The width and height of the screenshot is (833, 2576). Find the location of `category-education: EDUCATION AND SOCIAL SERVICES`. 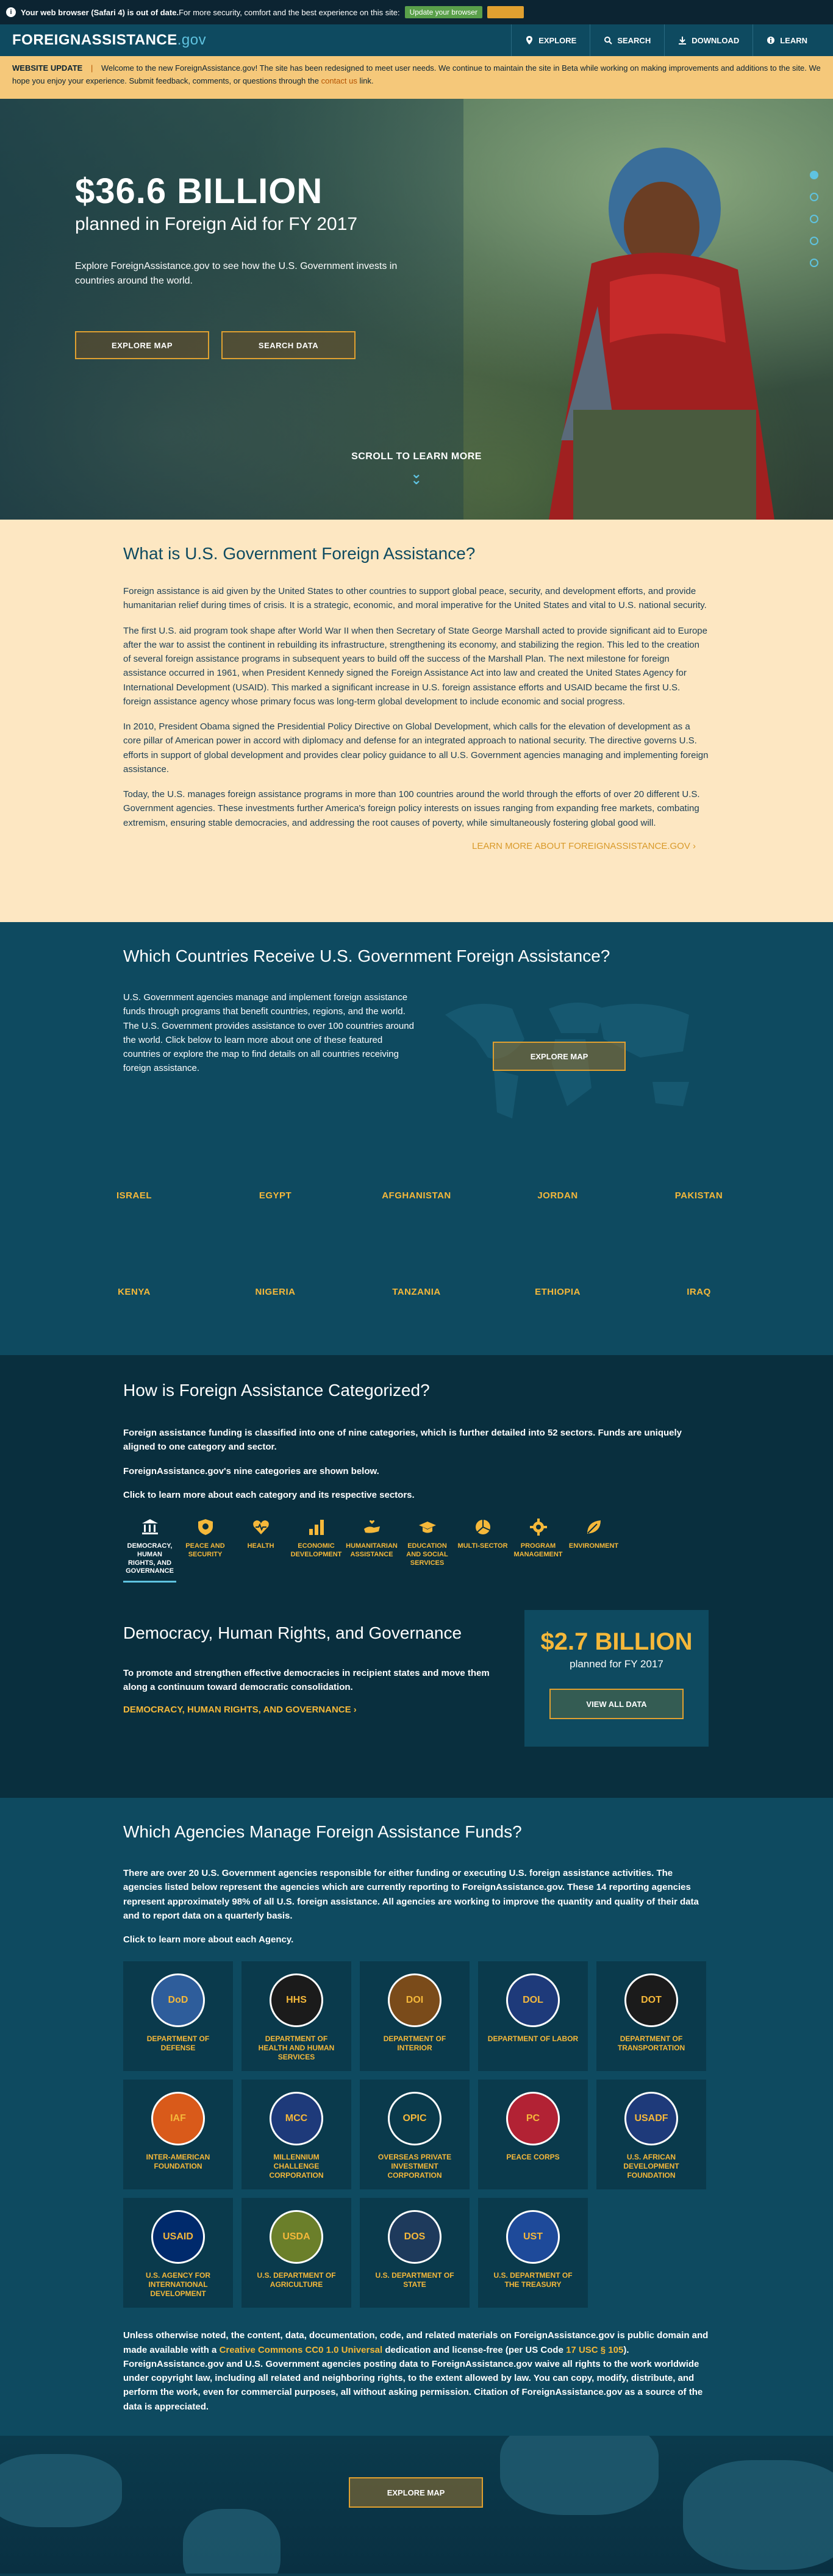

category-education: EDUCATION AND SOCIAL SERVICES is located at coordinates (427, 1550).